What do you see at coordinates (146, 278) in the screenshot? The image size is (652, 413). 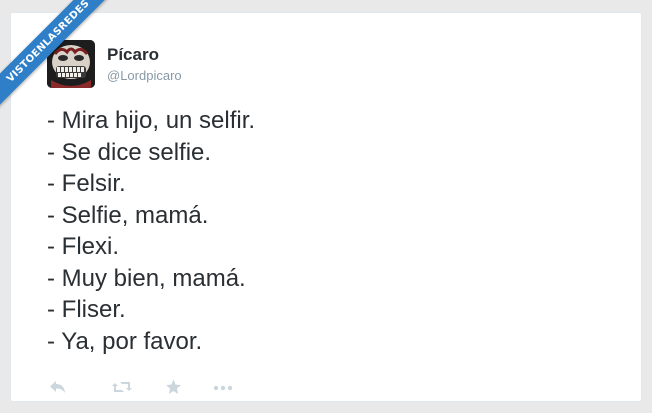 I see `tweet-line: - Muy bien, mamá.` at bounding box center [146, 278].